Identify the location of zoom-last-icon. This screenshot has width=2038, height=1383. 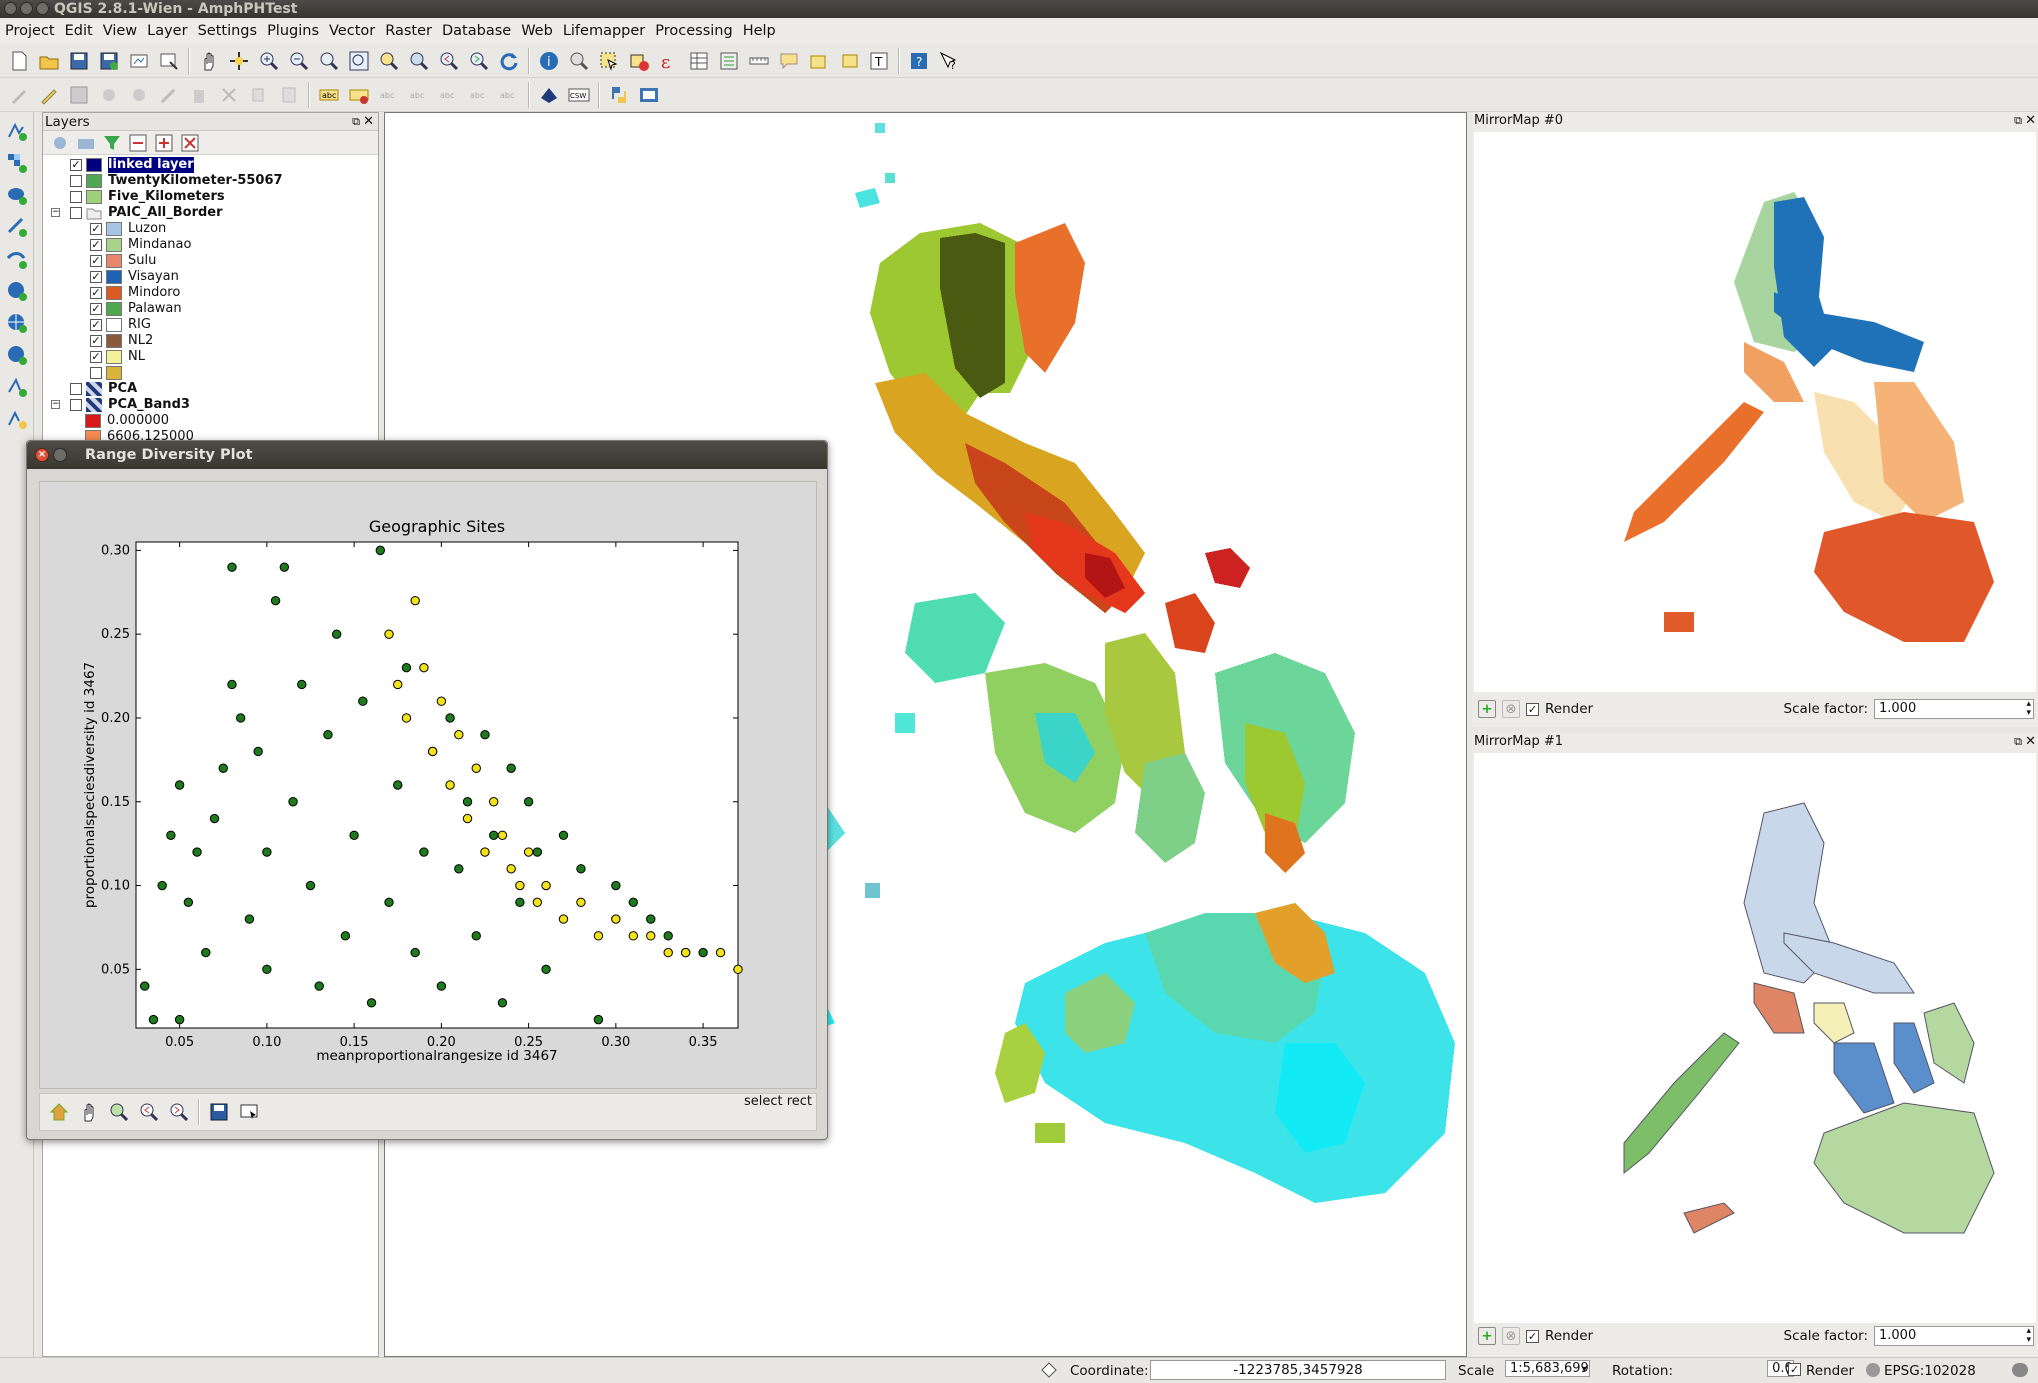
(449, 61).